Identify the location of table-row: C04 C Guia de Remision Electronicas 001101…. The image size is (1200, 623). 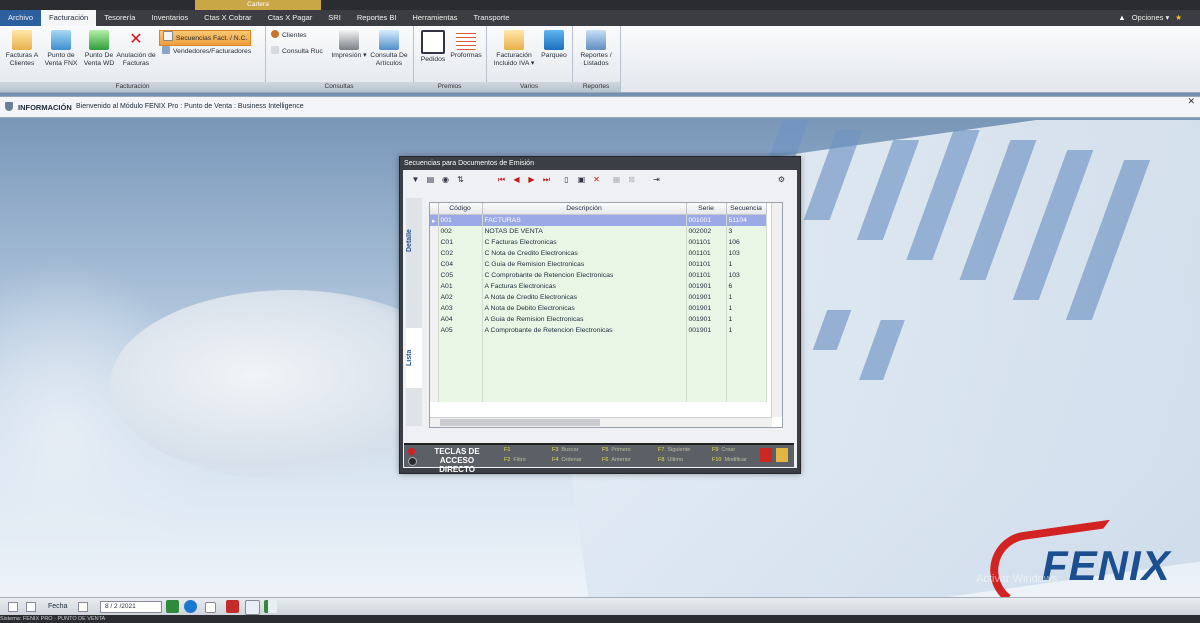
(598, 264).